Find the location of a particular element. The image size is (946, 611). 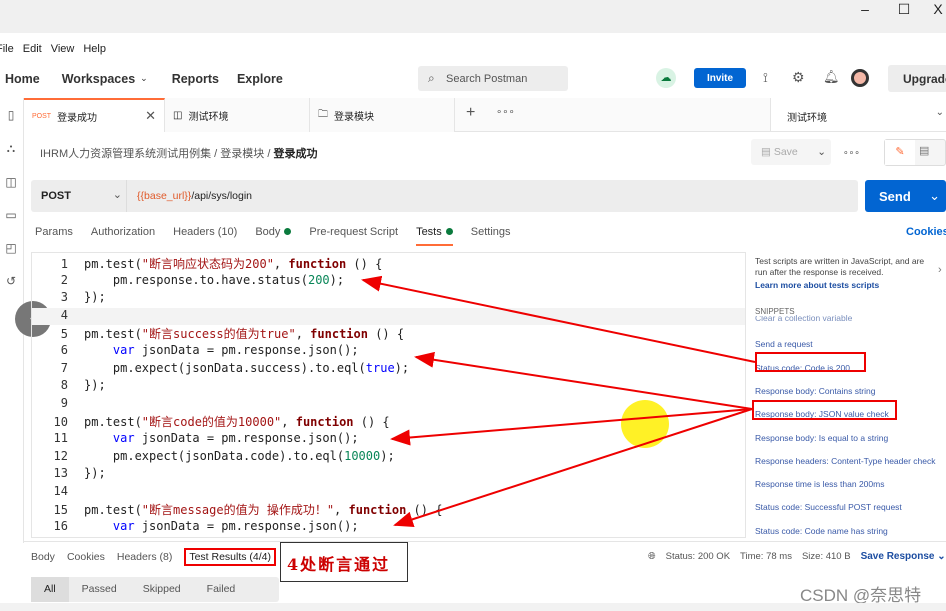

cookies-link: Cookies is located at coordinates (926, 232).